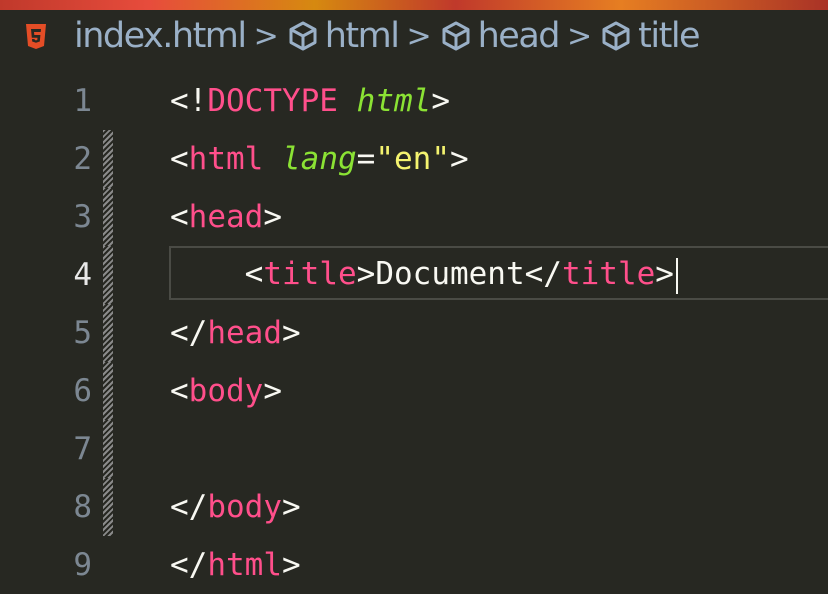 This screenshot has height=594, width=828. What do you see at coordinates (669, 36) in the screenshot?
I see `breadcrumb-item-label: title` at bounding box center [669, 36].